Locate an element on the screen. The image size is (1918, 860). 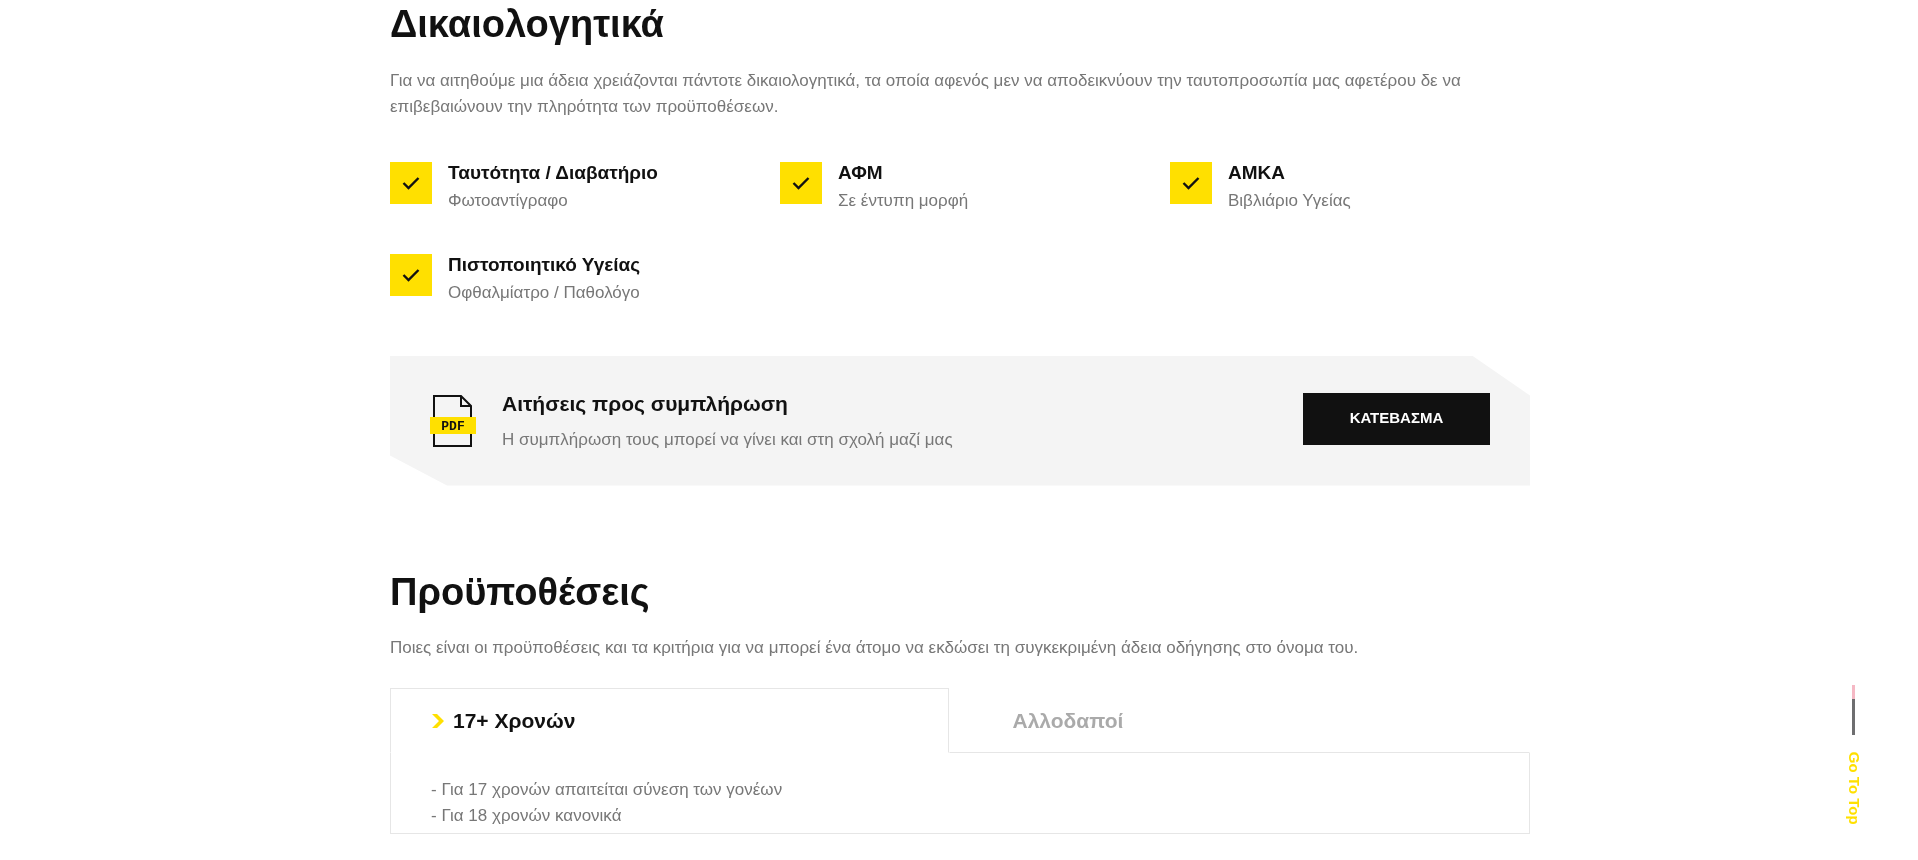
document-title: Πιστοποιητικό Υγείας is located at coordinates (544, 264).